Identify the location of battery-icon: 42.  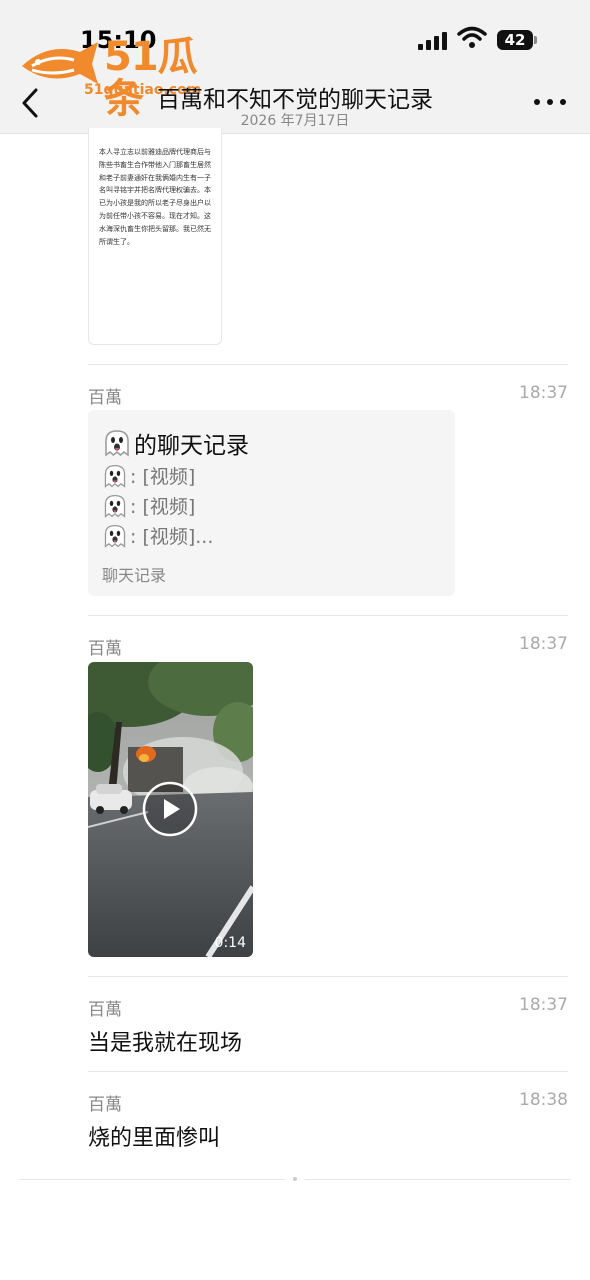
(517, 40).